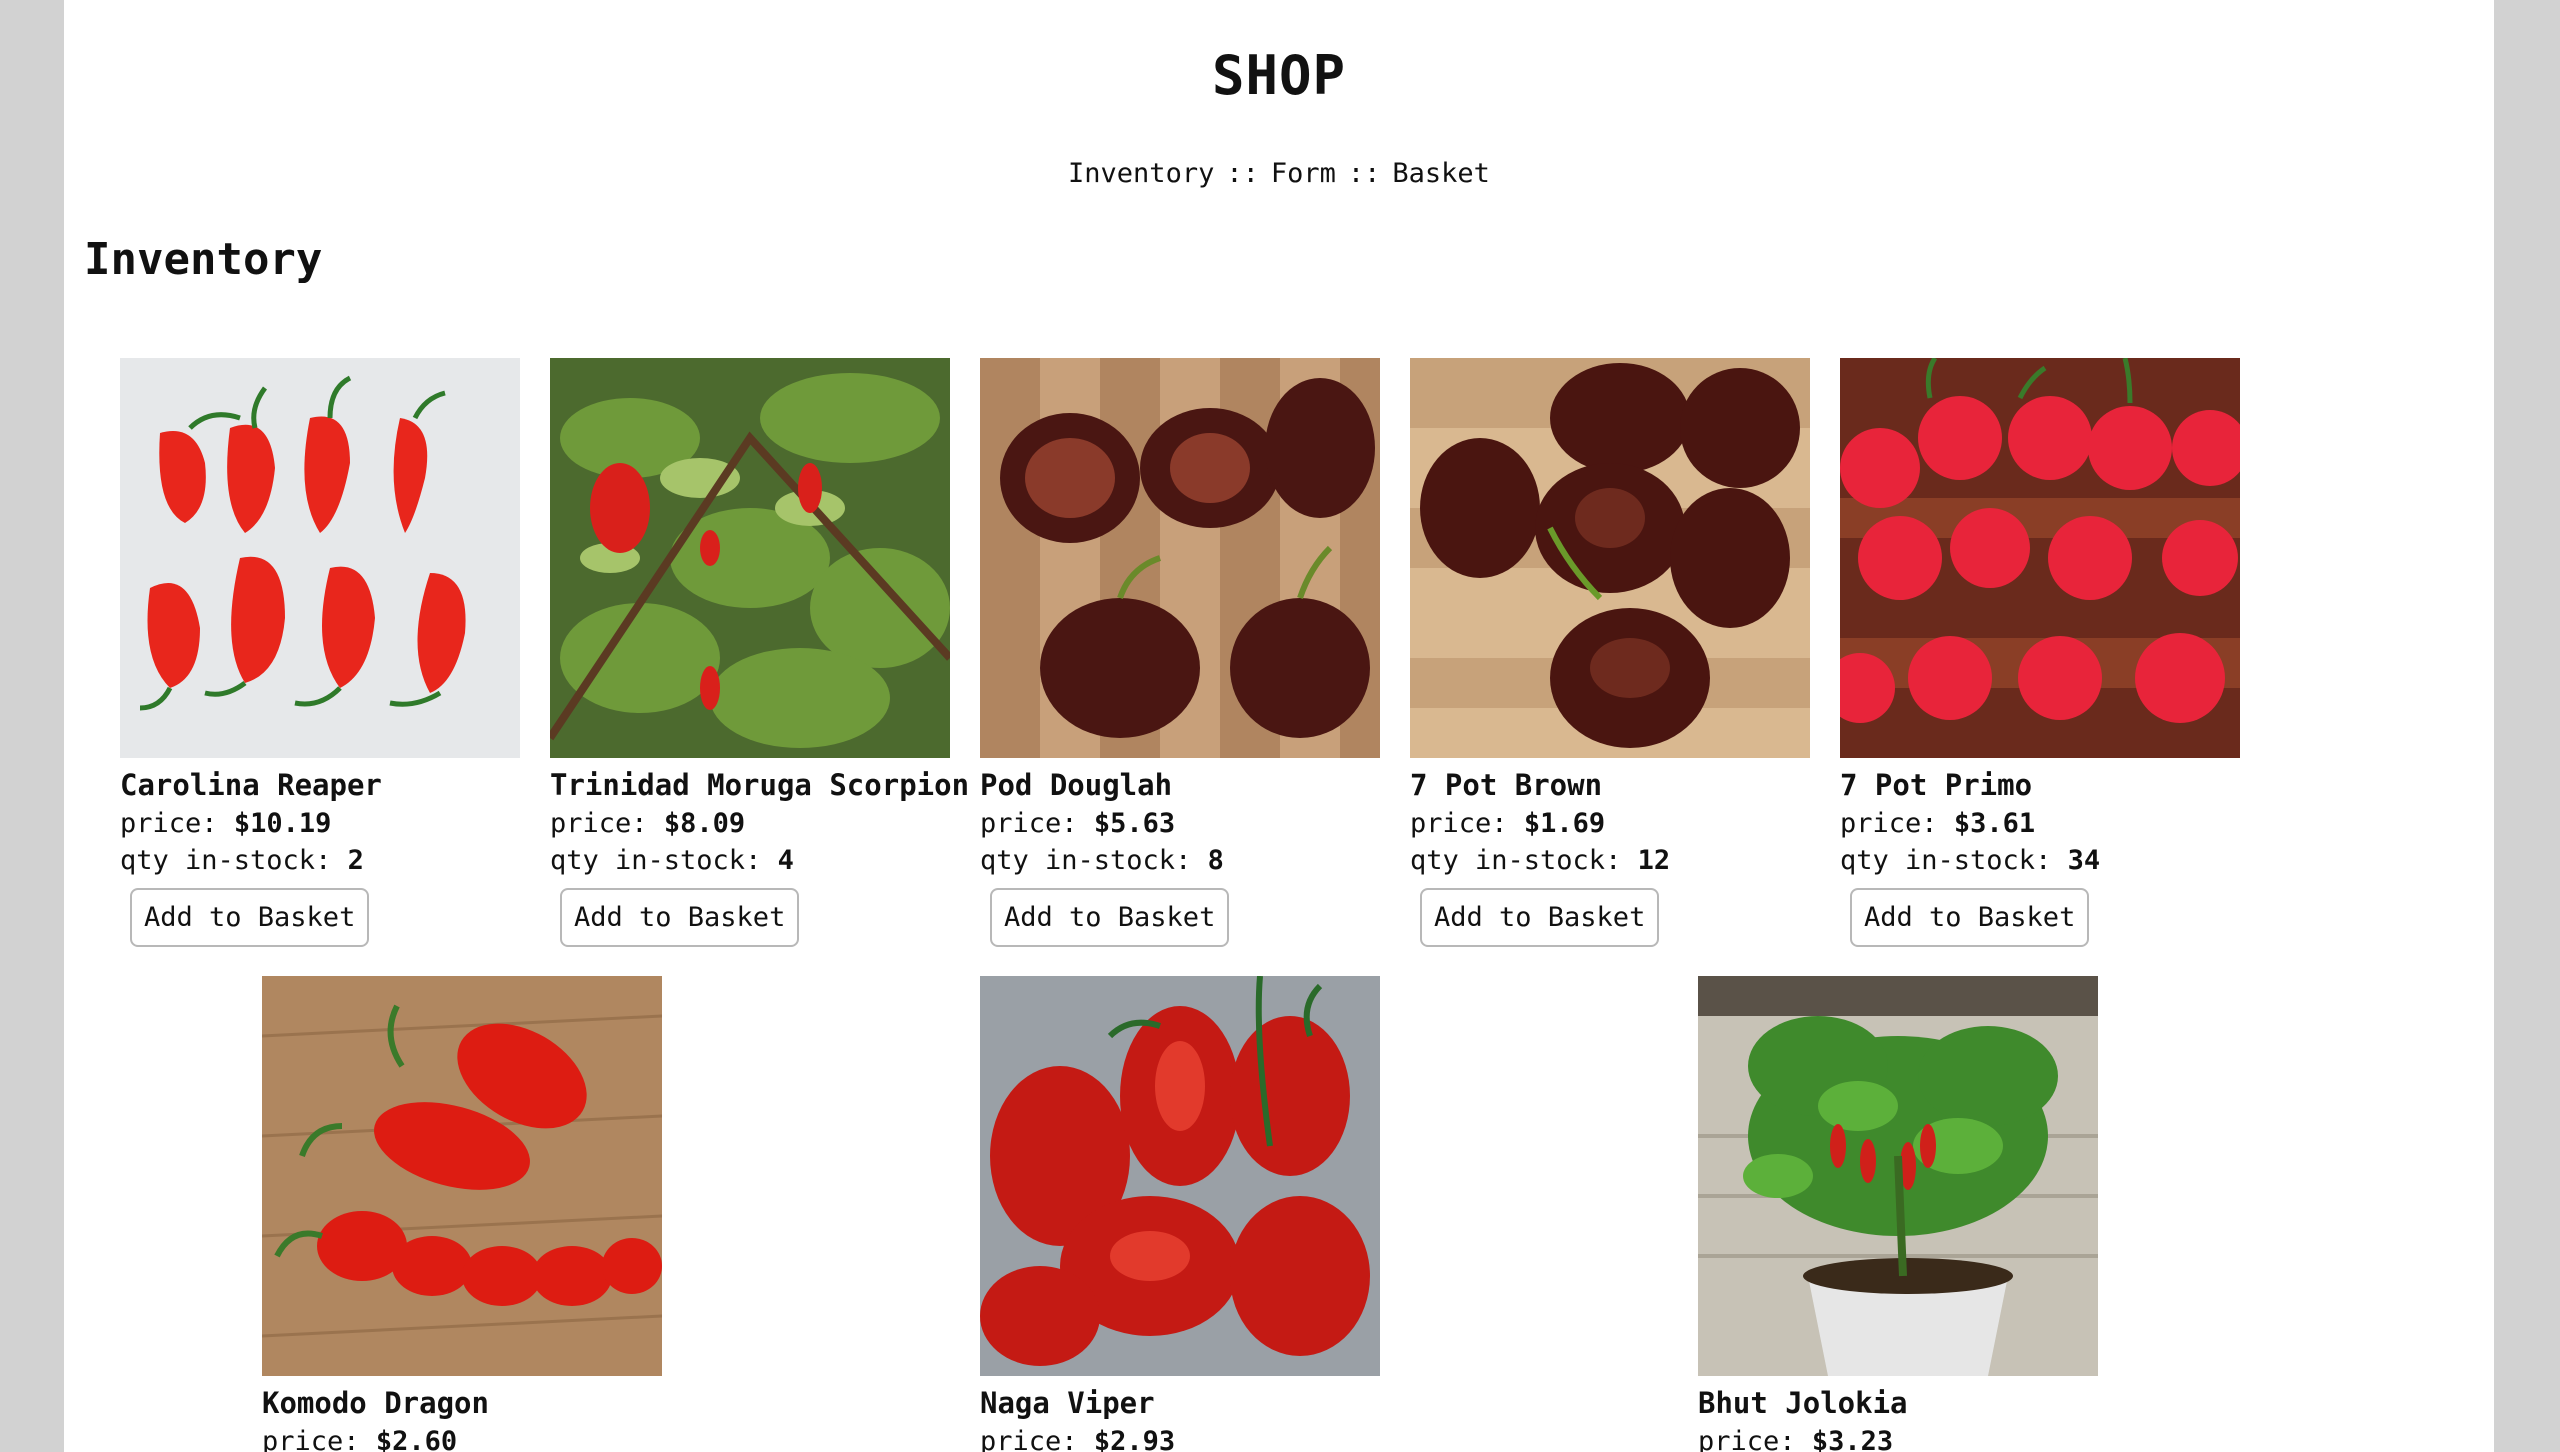 The width and height of the screenshot is (2560, 1452). Describe the element at coordinates (1141, 173) in the screenshot. I see `nav-link-inventory: Inventory` at that location.